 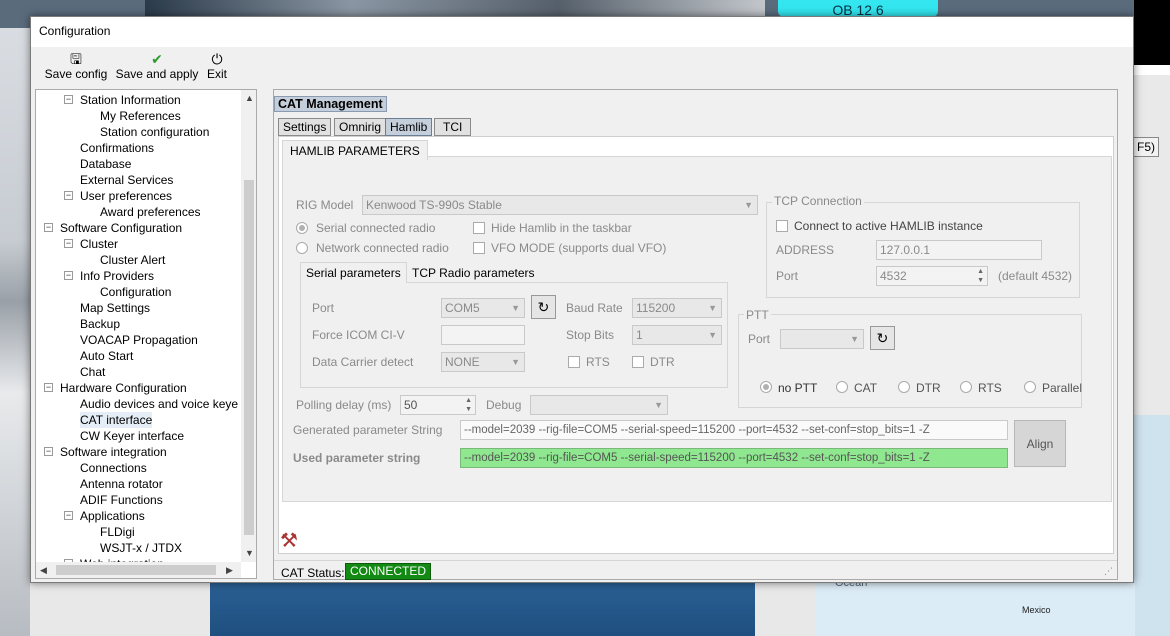 I want to click on tree-item: Backup, so click(x=100, y=324).